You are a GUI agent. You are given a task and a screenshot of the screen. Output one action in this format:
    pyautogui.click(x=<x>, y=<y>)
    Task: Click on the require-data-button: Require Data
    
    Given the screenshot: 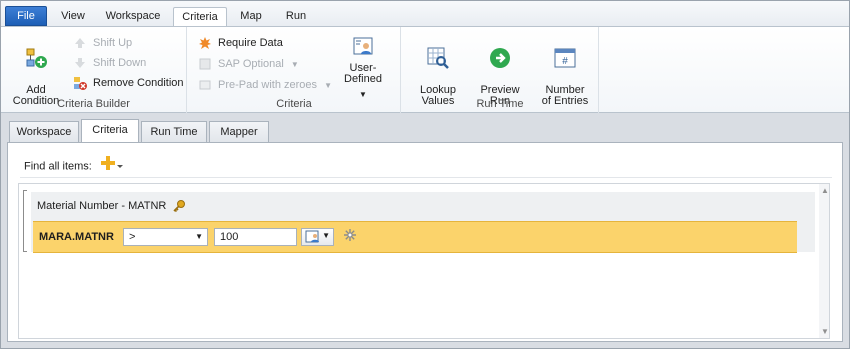 What is the action you would take?
    pyautogui.click(x=240, y=43)
    